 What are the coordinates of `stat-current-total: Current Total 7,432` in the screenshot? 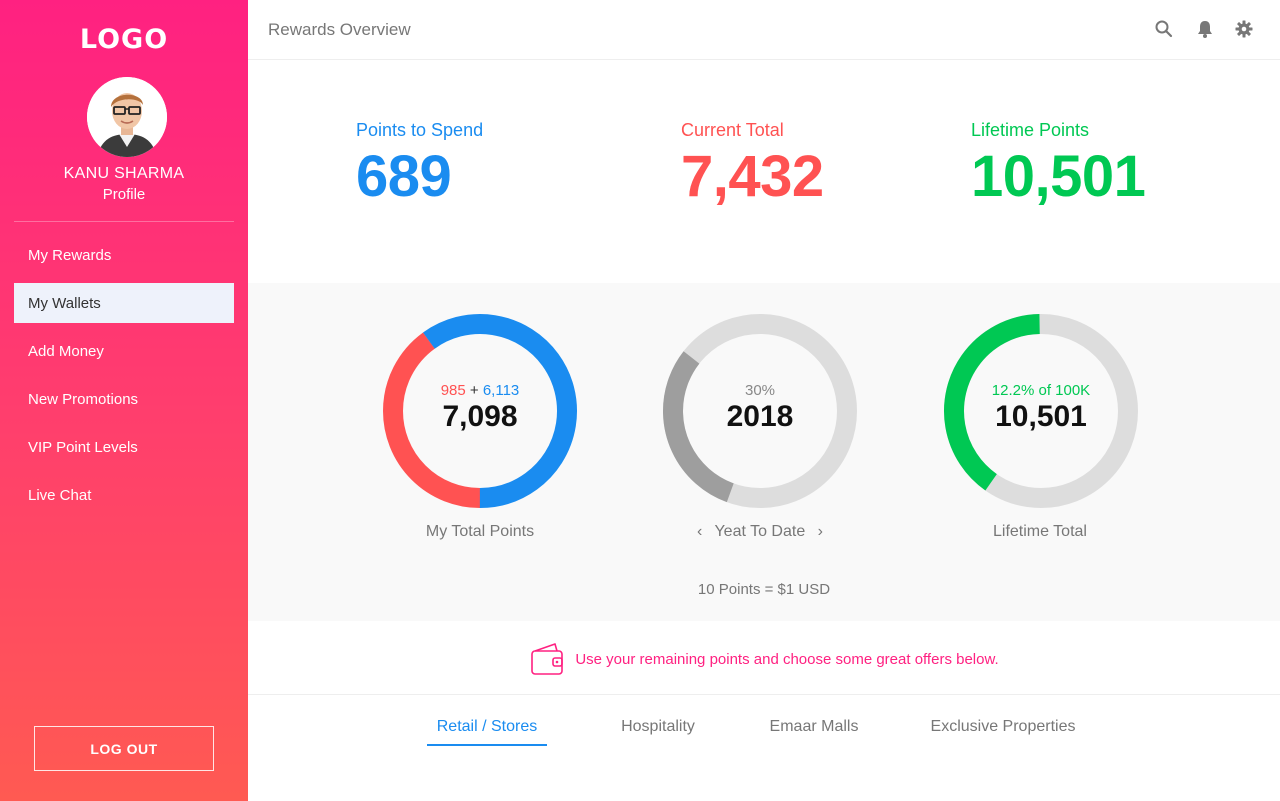 It's located at (752, 165).